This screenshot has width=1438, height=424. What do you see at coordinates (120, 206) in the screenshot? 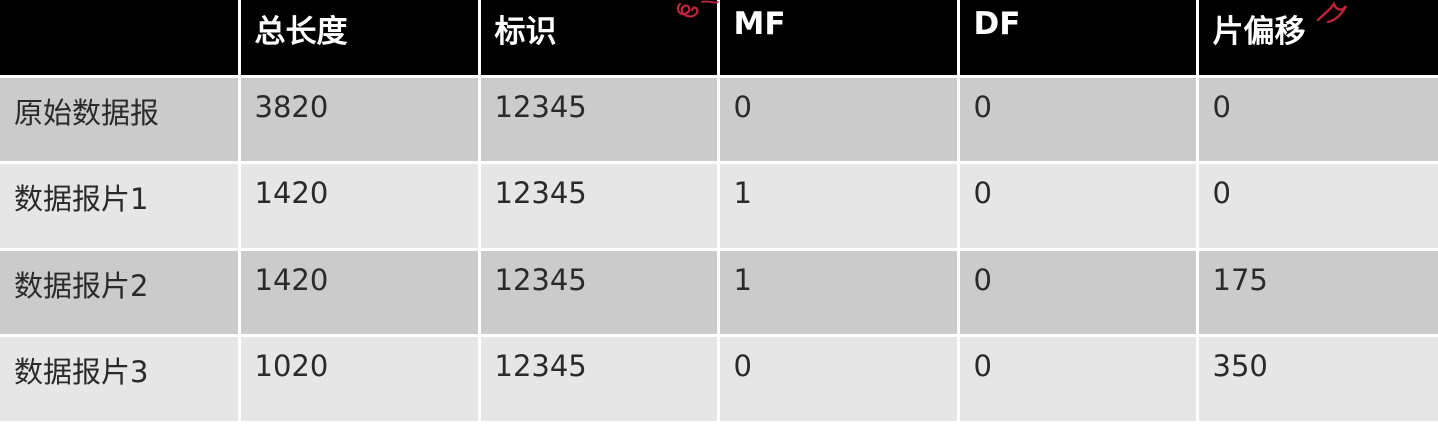
I see `row-label: 数据报片1` at bounding box center [120, 206].